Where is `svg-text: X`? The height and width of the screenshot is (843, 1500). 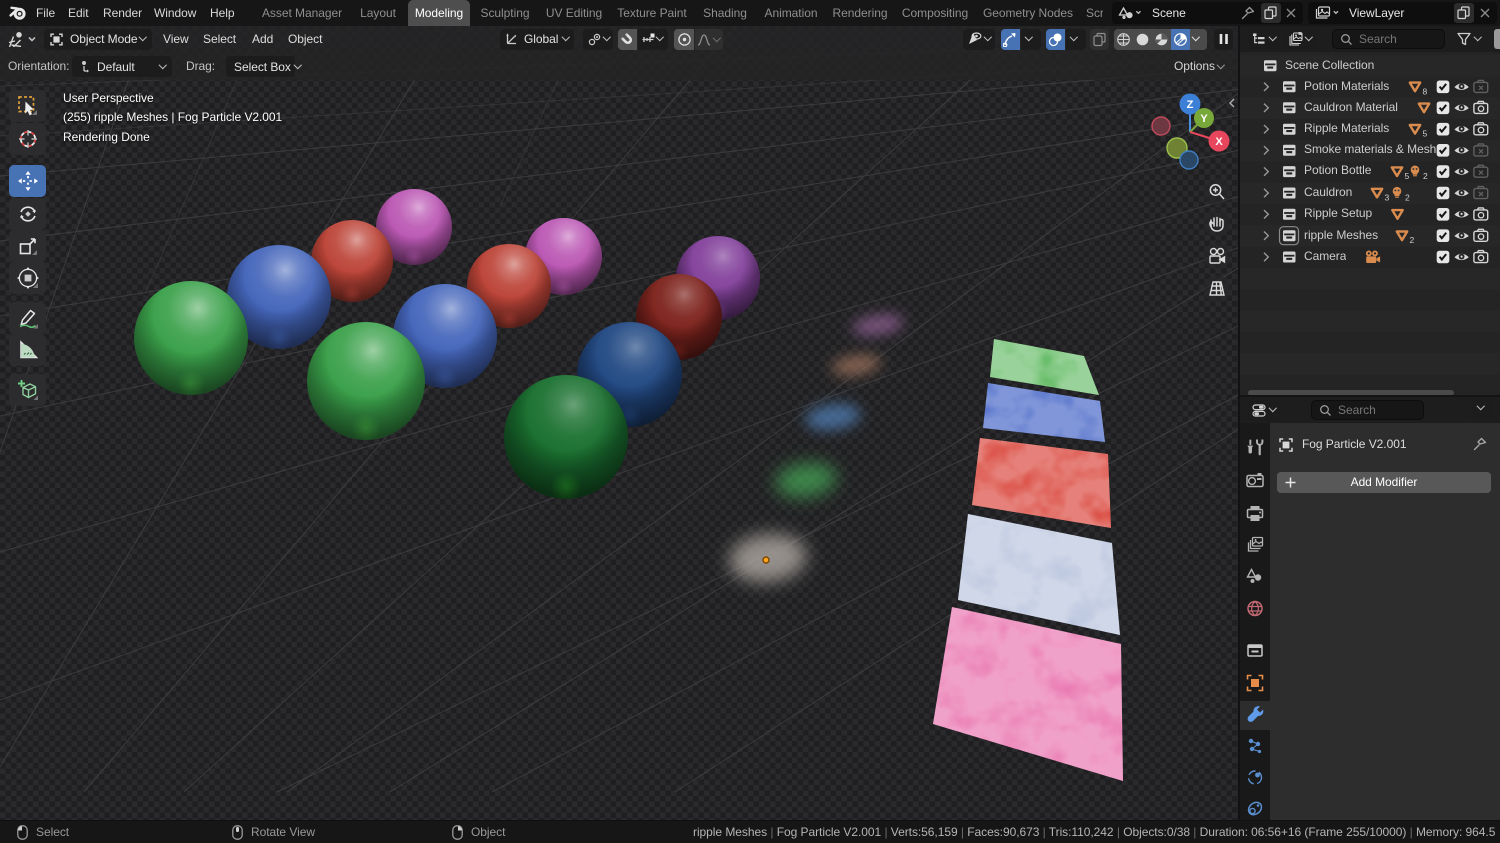
svg-text: X is located at coordinates (1219, 142).